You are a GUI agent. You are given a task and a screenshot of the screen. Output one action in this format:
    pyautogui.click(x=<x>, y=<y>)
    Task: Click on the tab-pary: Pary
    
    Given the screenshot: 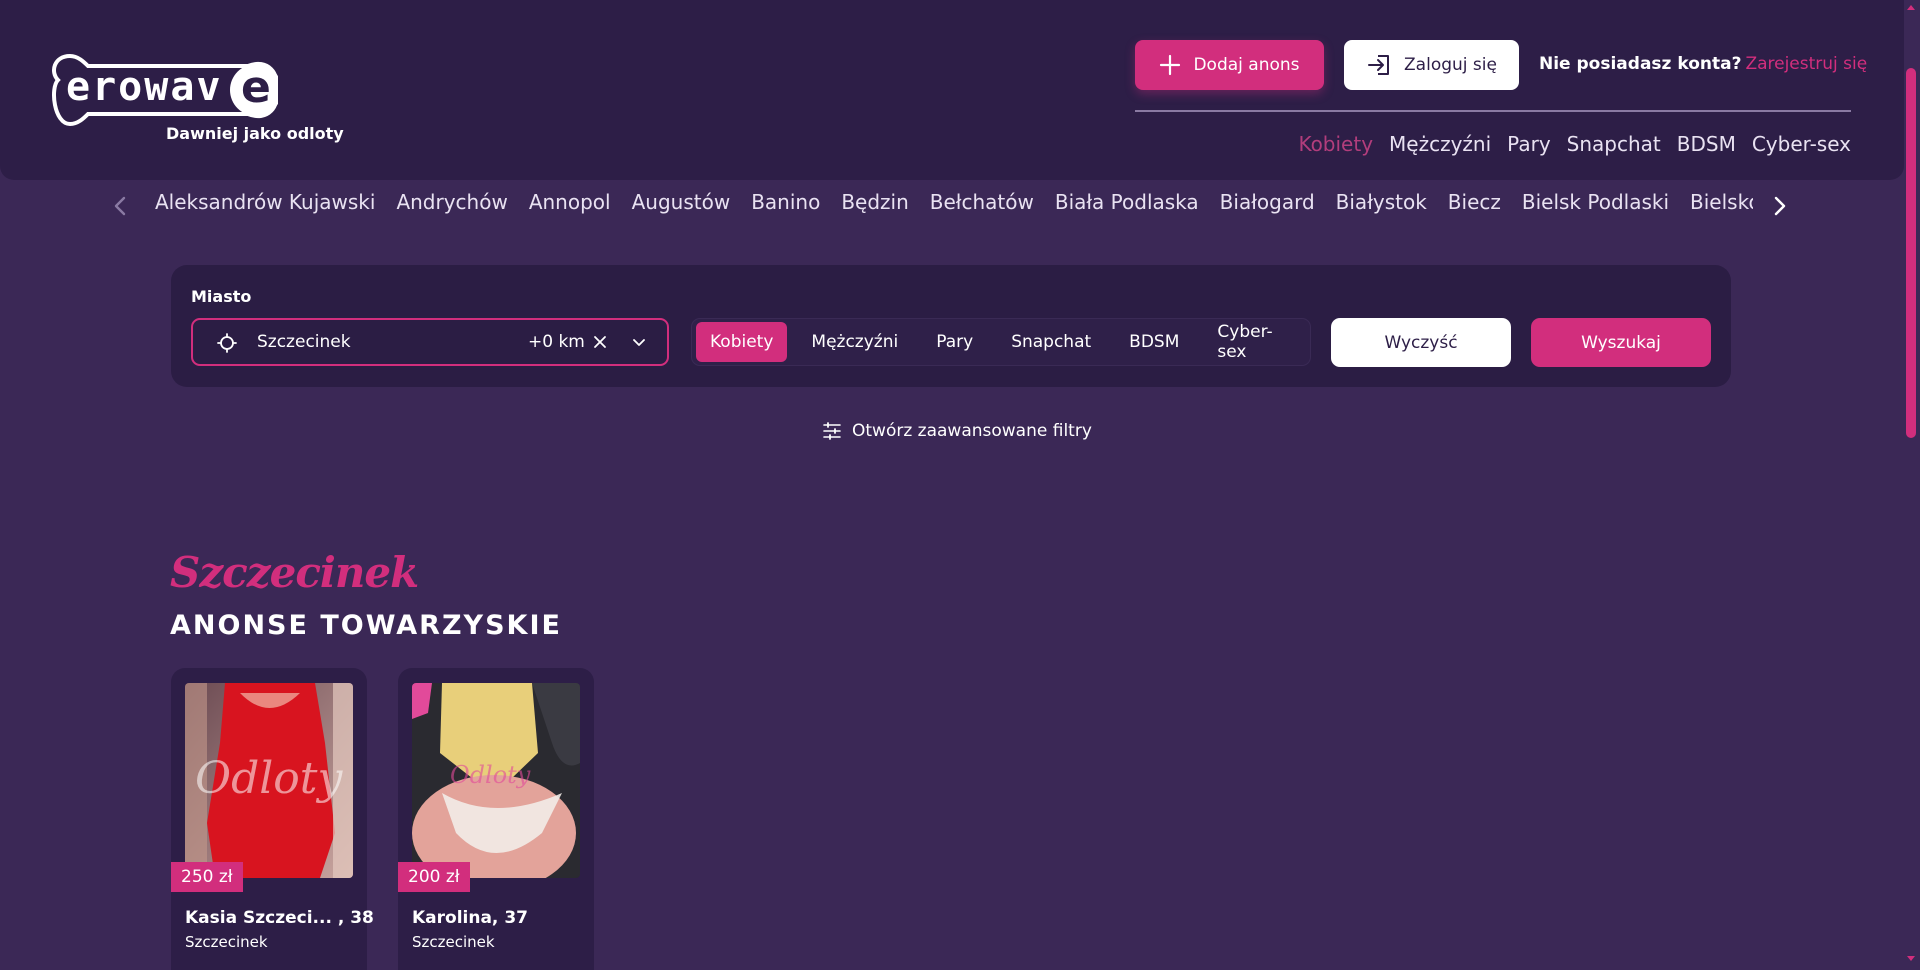 What is the action you would take?
    pyautogui.click(x=954, y=342)
    